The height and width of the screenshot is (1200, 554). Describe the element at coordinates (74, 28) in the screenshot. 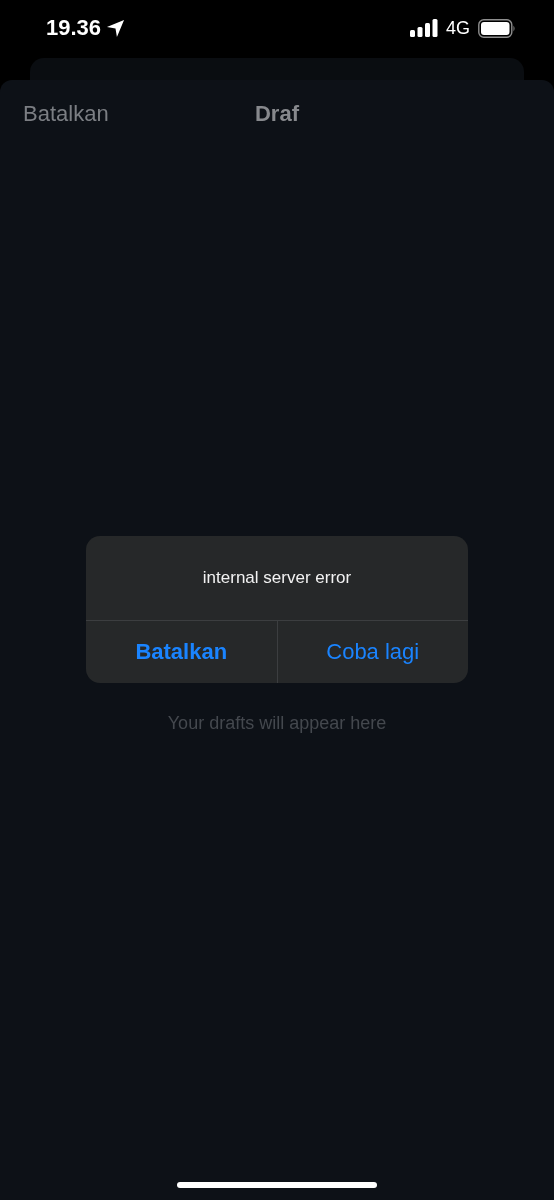

I see `status-time: 19.36` at that location.